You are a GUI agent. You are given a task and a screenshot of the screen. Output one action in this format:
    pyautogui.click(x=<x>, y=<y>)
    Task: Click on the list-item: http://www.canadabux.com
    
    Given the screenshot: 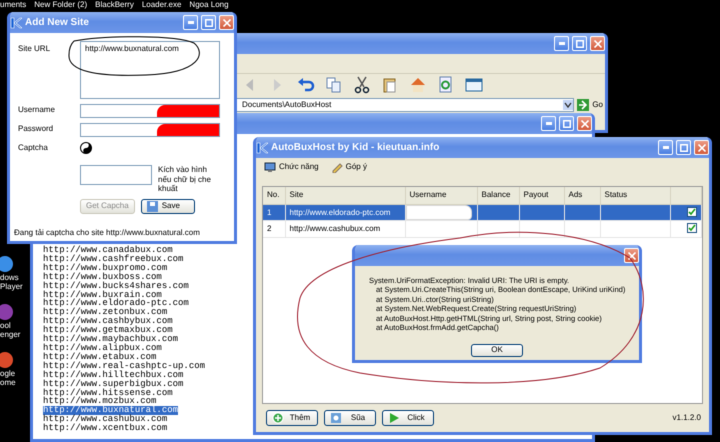 What is the action you would take?
    pyautogui.click(x=108, y=250)
    